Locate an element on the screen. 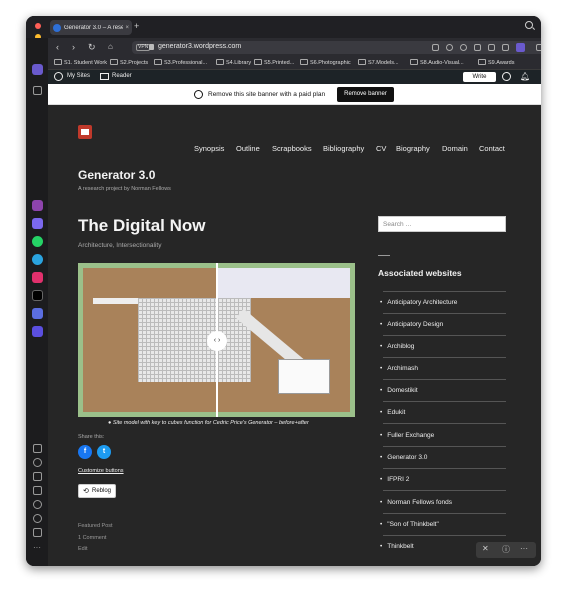  nav-item-outline: Outline is located at coordinates (248, 148).